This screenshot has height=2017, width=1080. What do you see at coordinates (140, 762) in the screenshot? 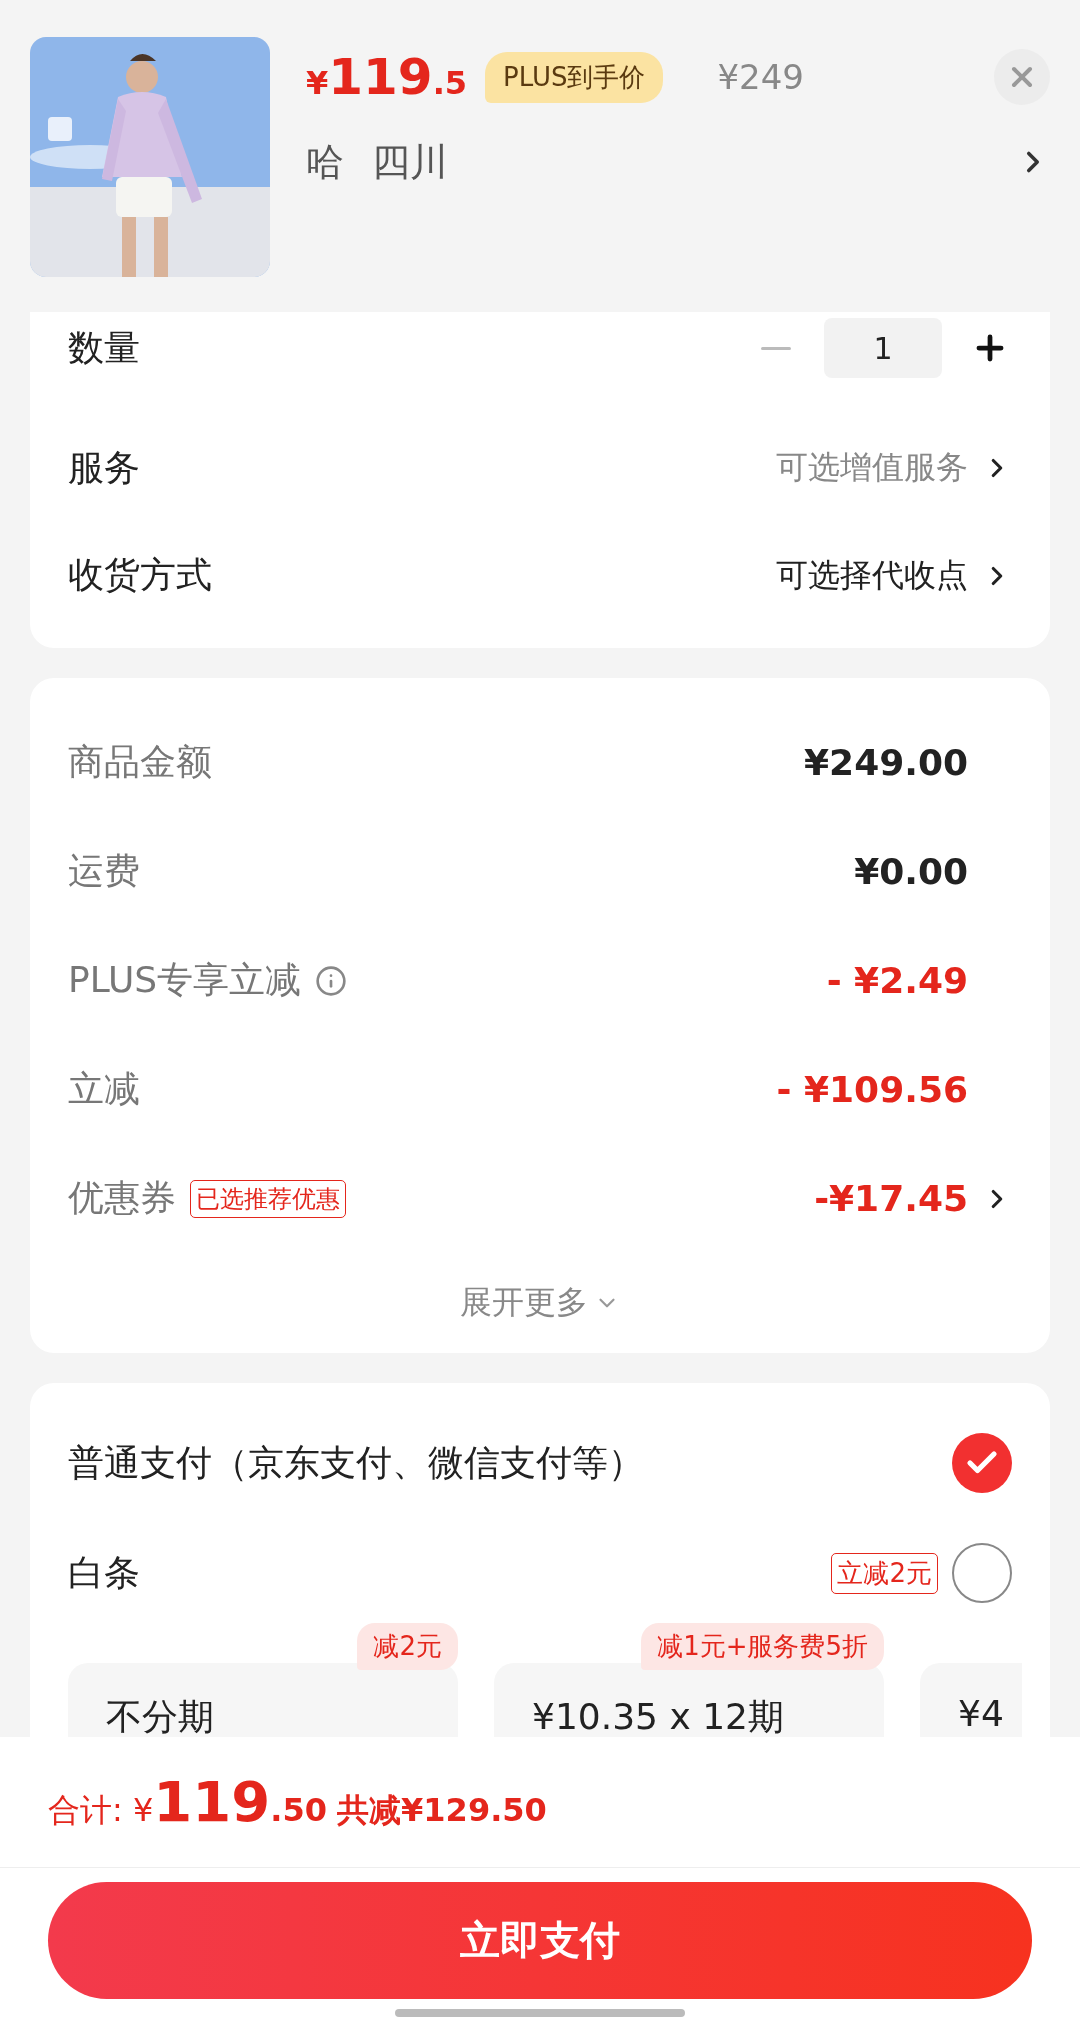
I see `summary-label: 商品金额` at bounding box center [140, 762].